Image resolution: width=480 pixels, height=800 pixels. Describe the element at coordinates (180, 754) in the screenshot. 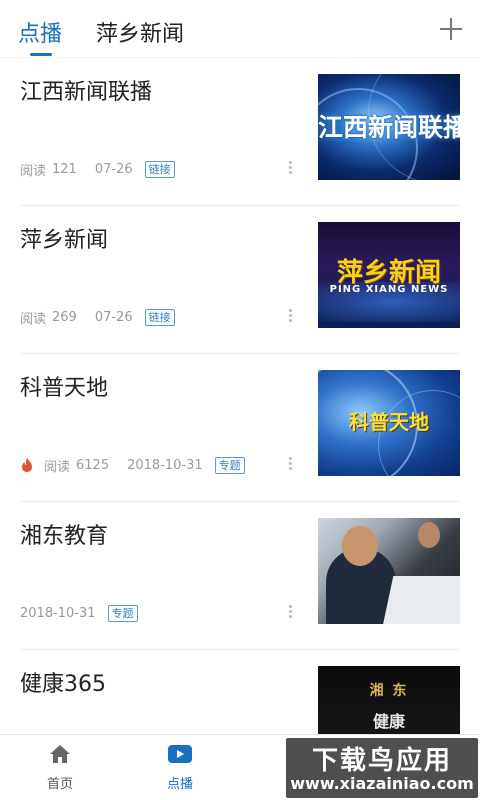

I see `play-icon` at that location.